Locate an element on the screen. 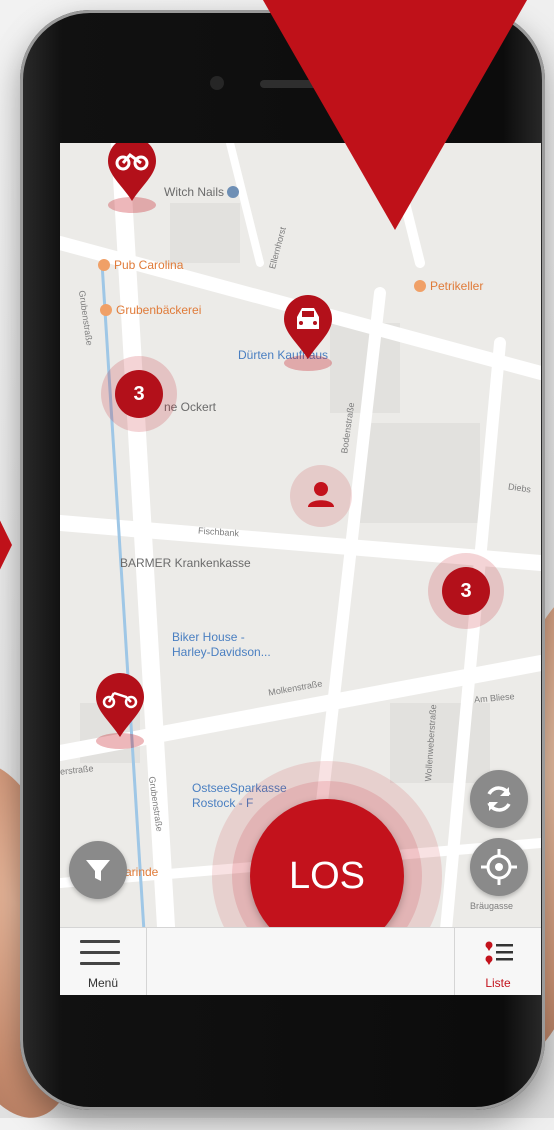  bike-icon is located at coordinates (132, 178).